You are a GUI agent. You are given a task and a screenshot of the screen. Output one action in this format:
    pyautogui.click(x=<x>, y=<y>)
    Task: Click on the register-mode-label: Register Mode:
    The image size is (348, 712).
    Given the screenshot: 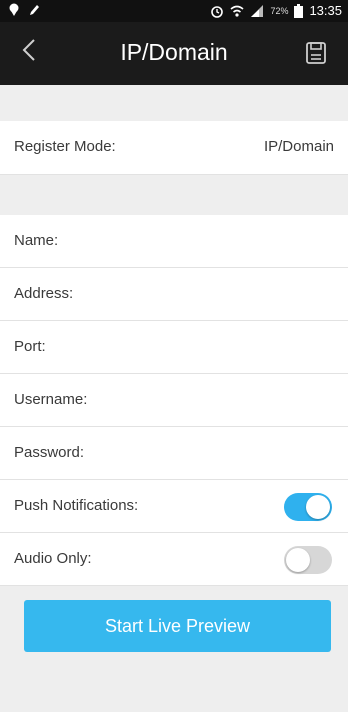 What is the action you would take?
    pyautogui.click(x=65, y=146)
    